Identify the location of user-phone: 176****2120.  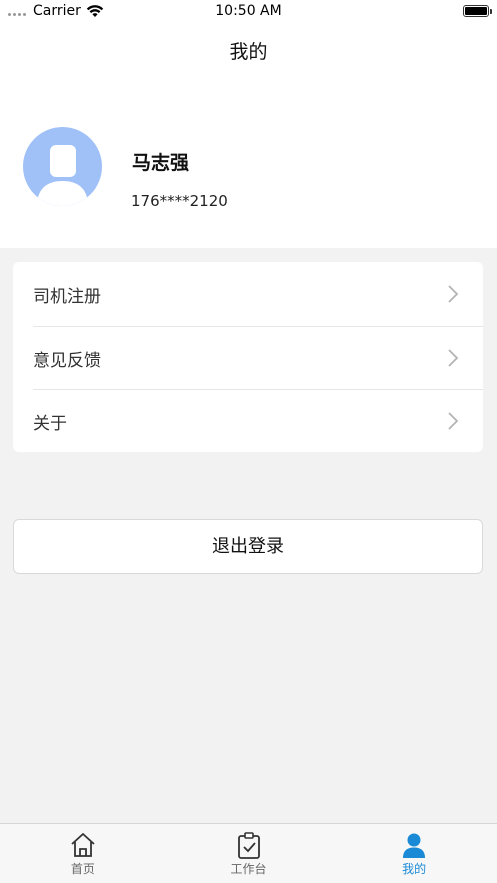
(179, 201).